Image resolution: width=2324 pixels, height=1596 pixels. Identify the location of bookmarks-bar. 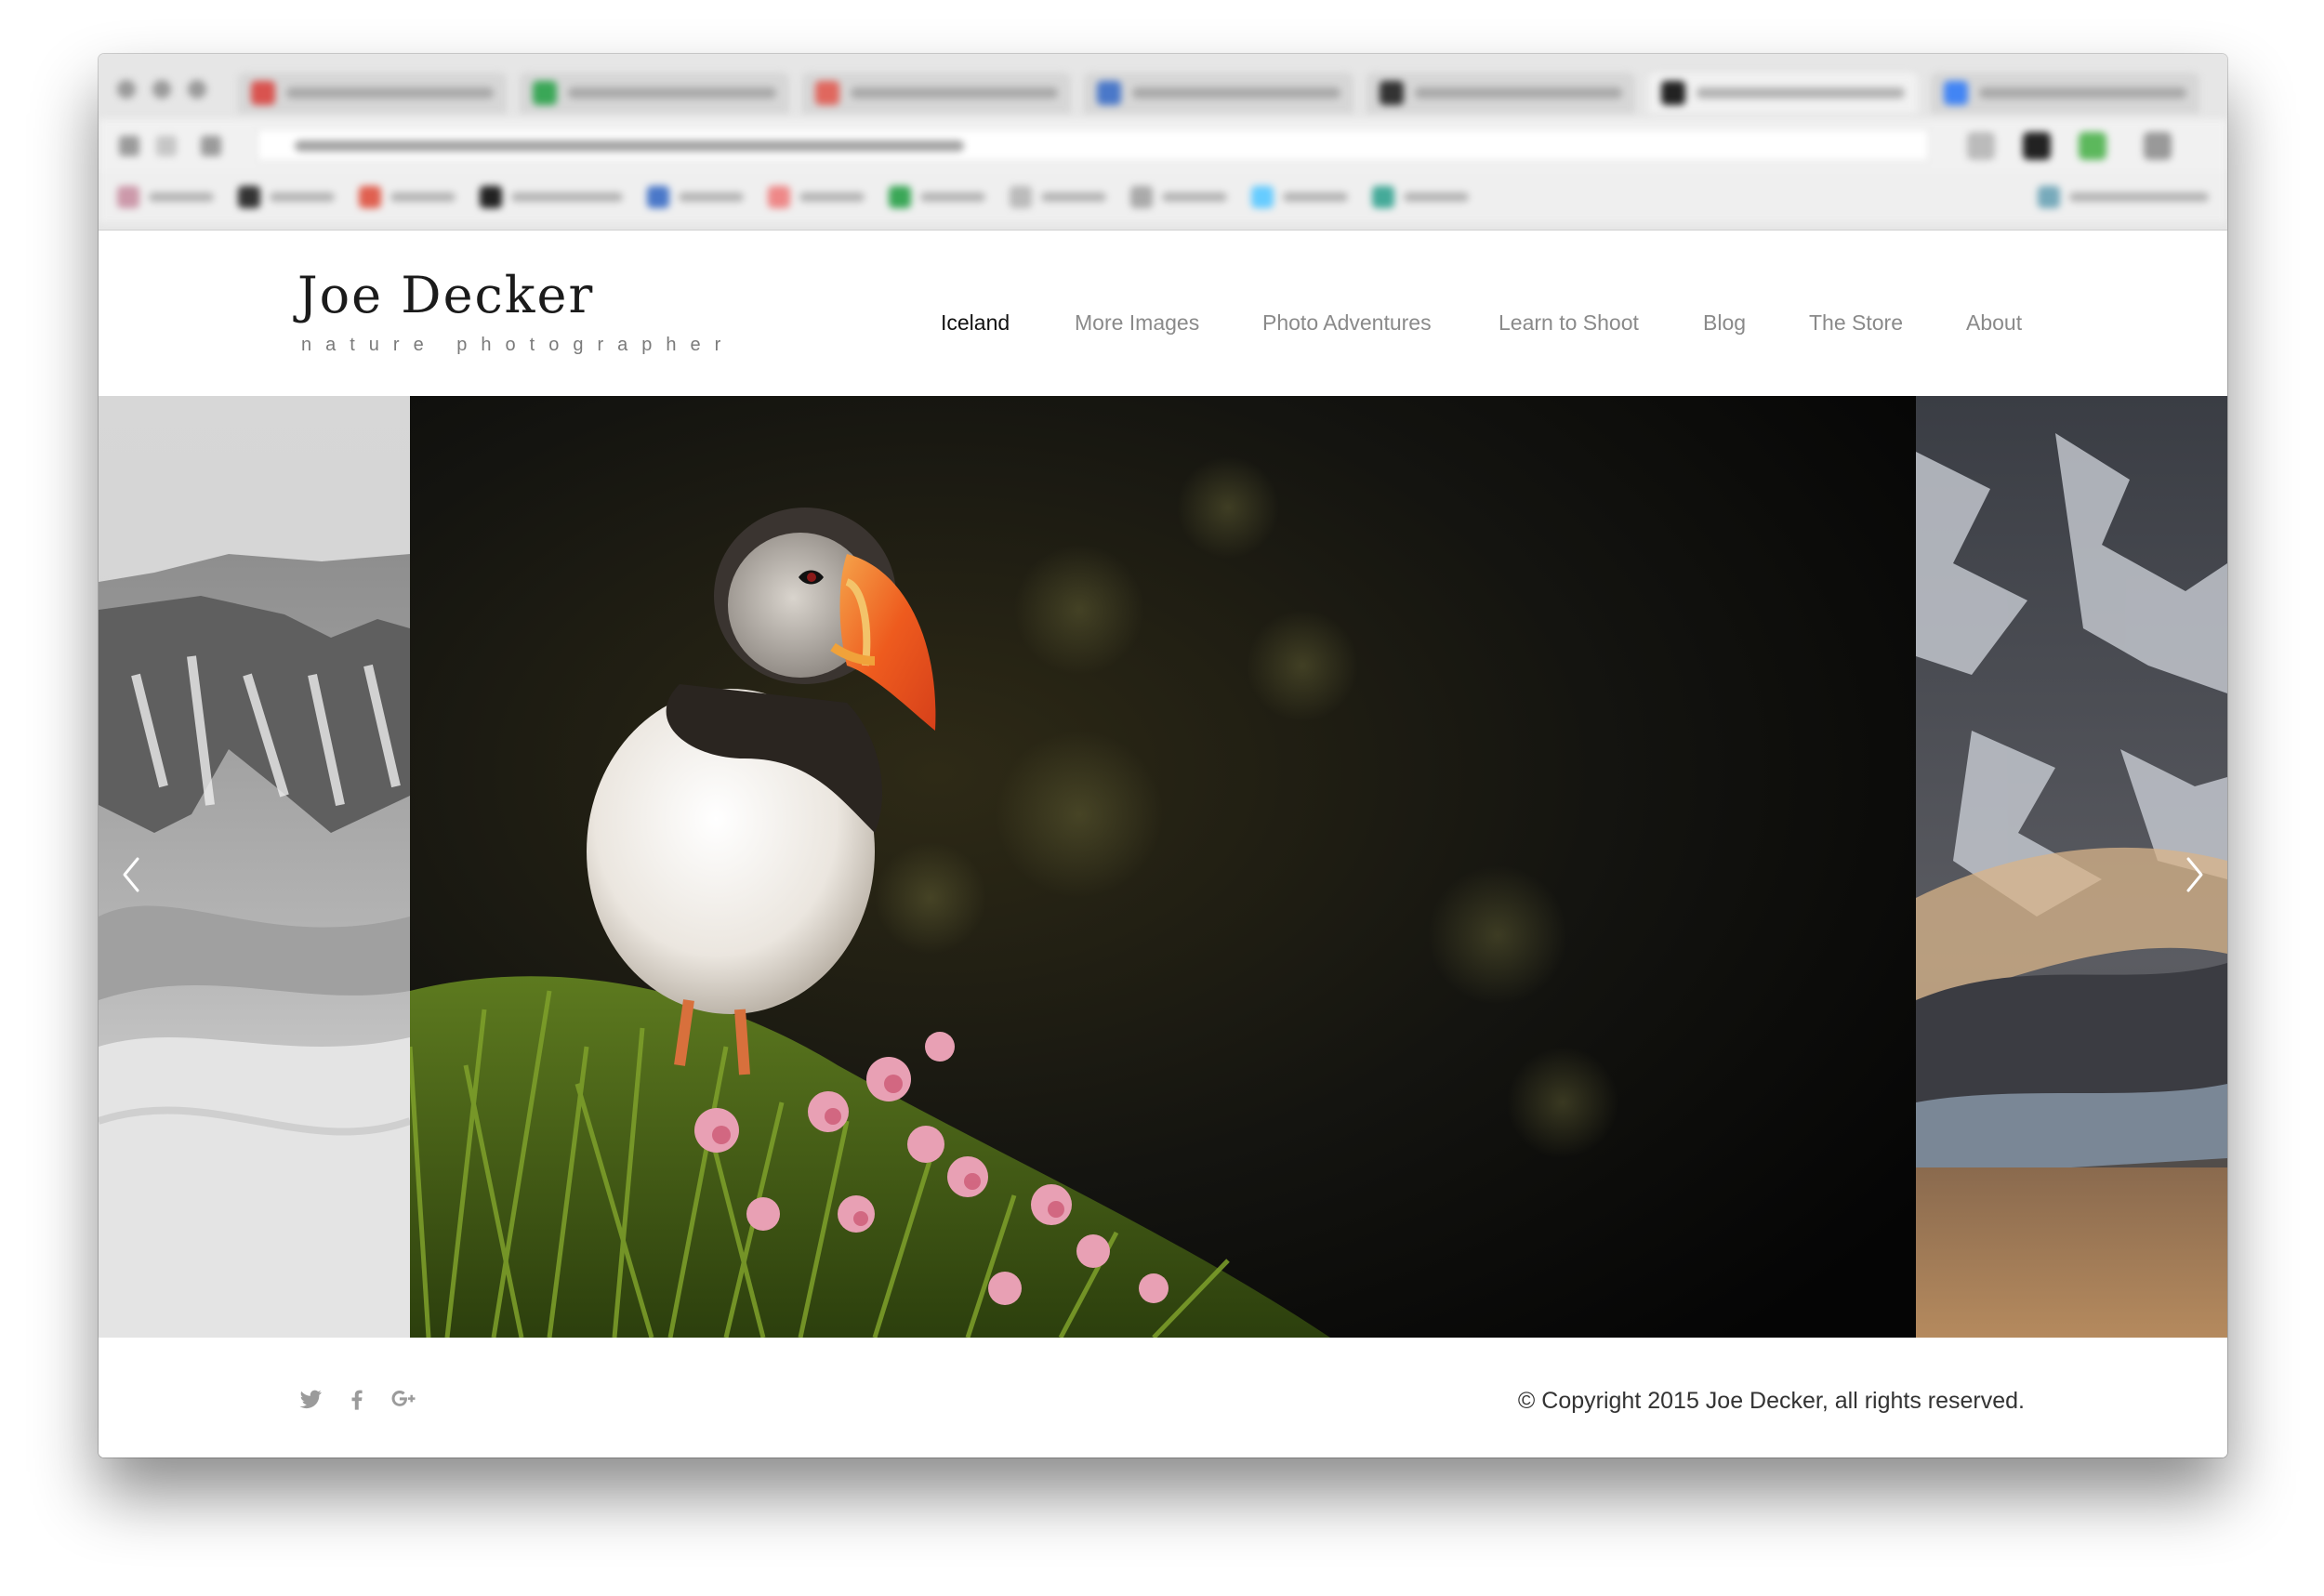
(1163, 197).